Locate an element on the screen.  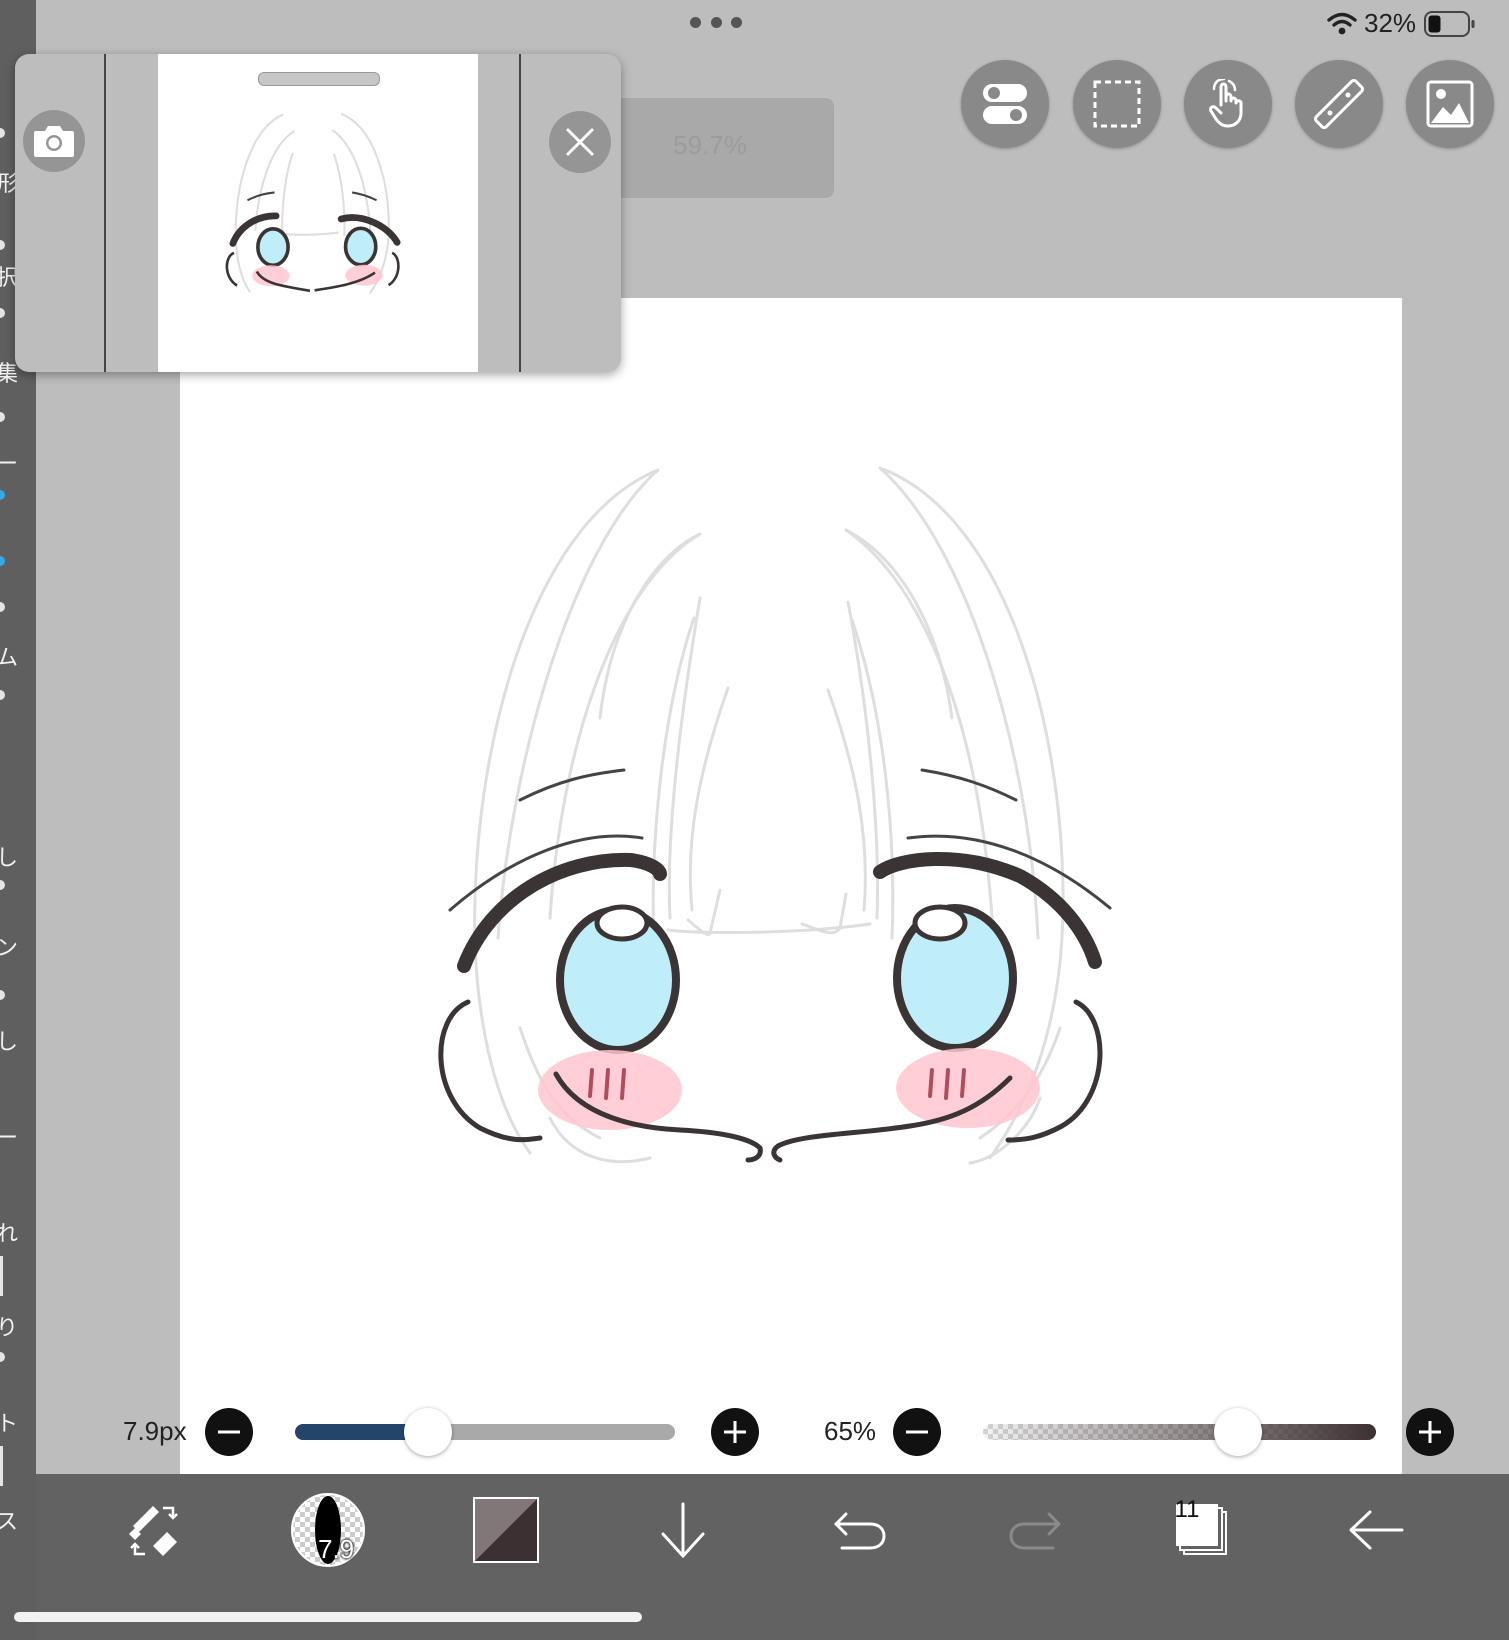
toggle-button is located at coordinates (1005, 104).